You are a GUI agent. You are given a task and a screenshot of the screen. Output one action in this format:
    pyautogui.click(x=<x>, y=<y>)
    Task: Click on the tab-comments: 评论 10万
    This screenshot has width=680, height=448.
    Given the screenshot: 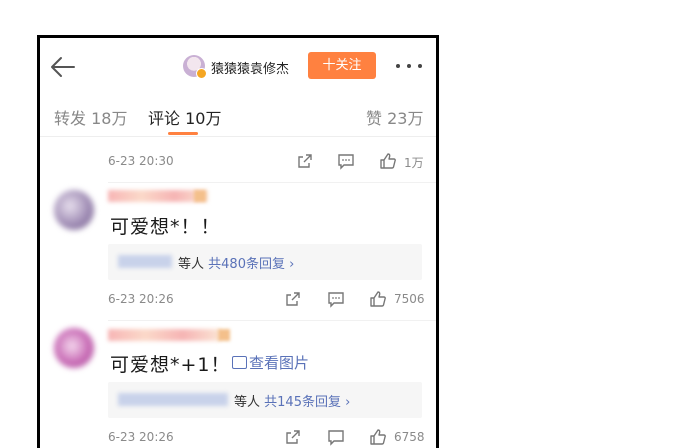 What is the action you would take?
    pyautogui.click(x=184, y=117)
    